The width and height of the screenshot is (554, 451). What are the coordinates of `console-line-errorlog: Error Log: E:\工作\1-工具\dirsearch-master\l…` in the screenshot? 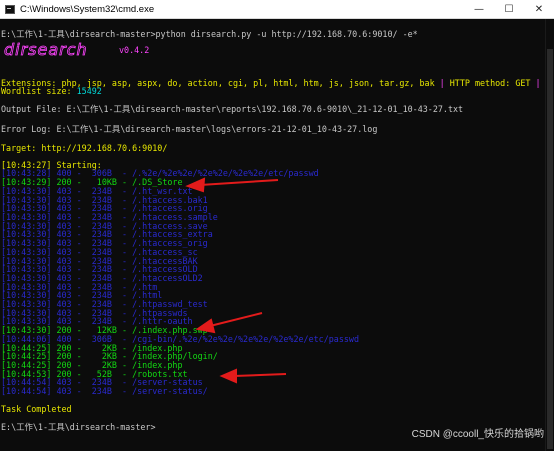 It's located at (189, 129).